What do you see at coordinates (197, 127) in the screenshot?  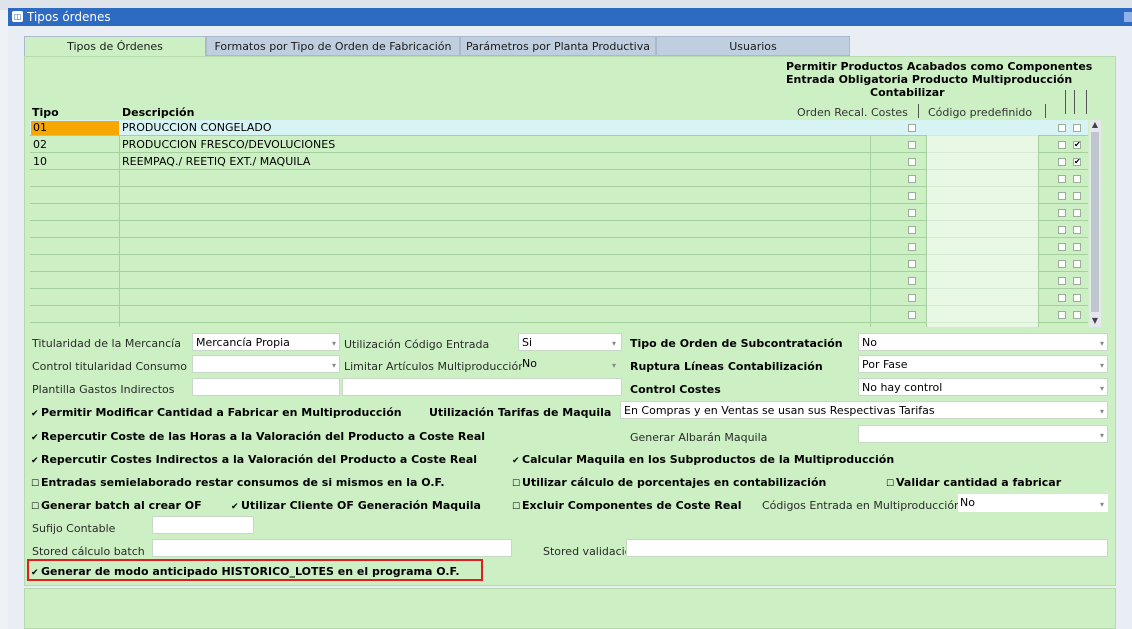 I see `table-row-descripcion: PRODUCCION CONGELADO` at bounding box center [197, 127].